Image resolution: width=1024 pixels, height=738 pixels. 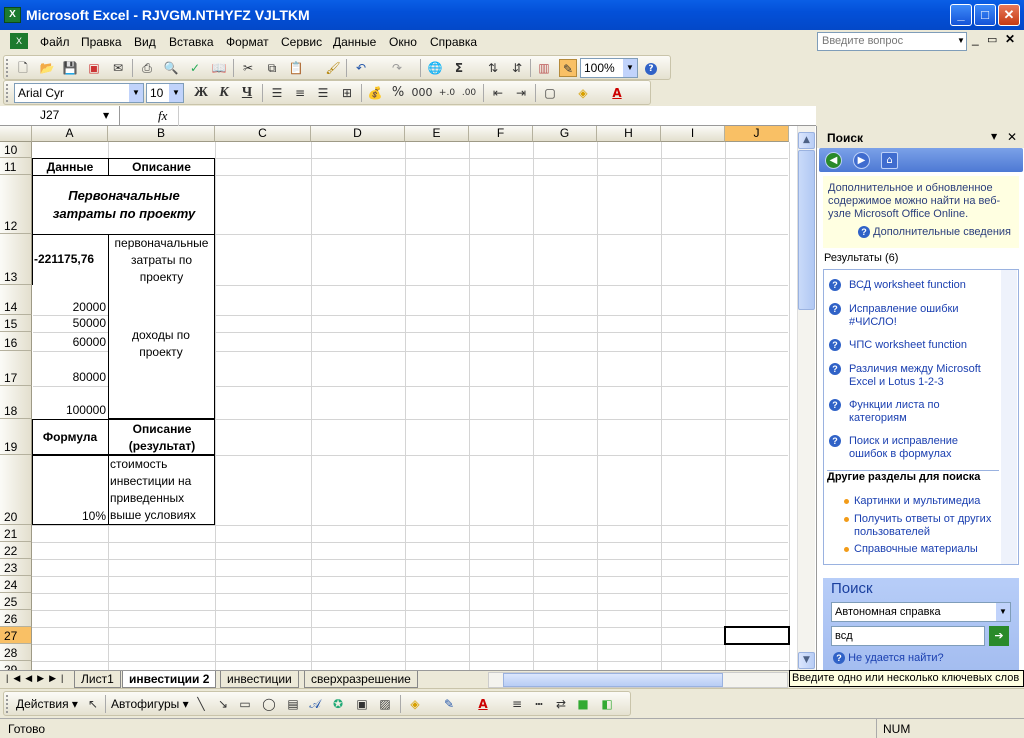 What do you see at coordinates (1003, 612) in the screenshot?
I see `scope-dropdown-icon: ▼` at bounding box center [1003, 612].